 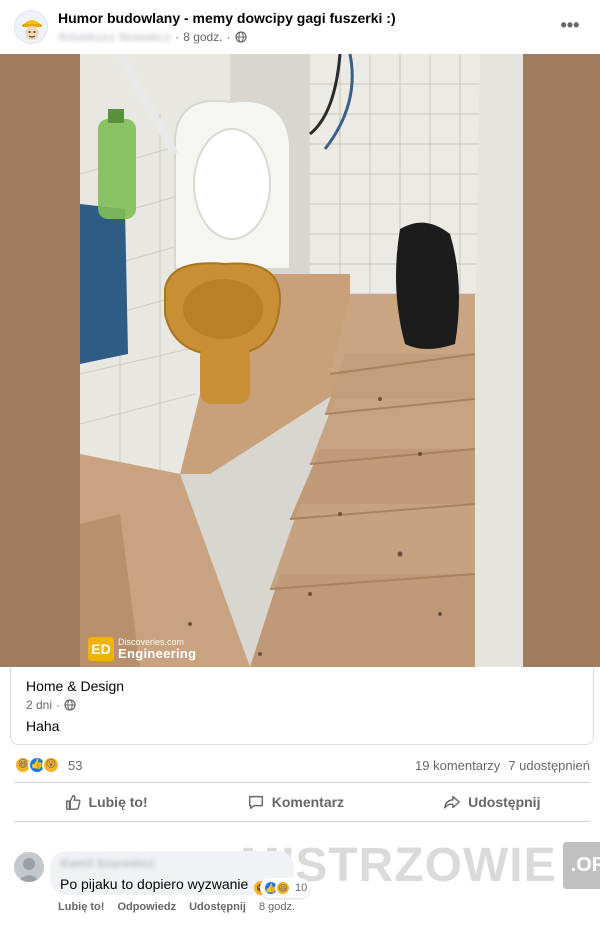 What do you see at coordinates (108, 864) in the screenshot?
I see `comment-author: Kamil Szarowicz` at bounding box center [108, 864].